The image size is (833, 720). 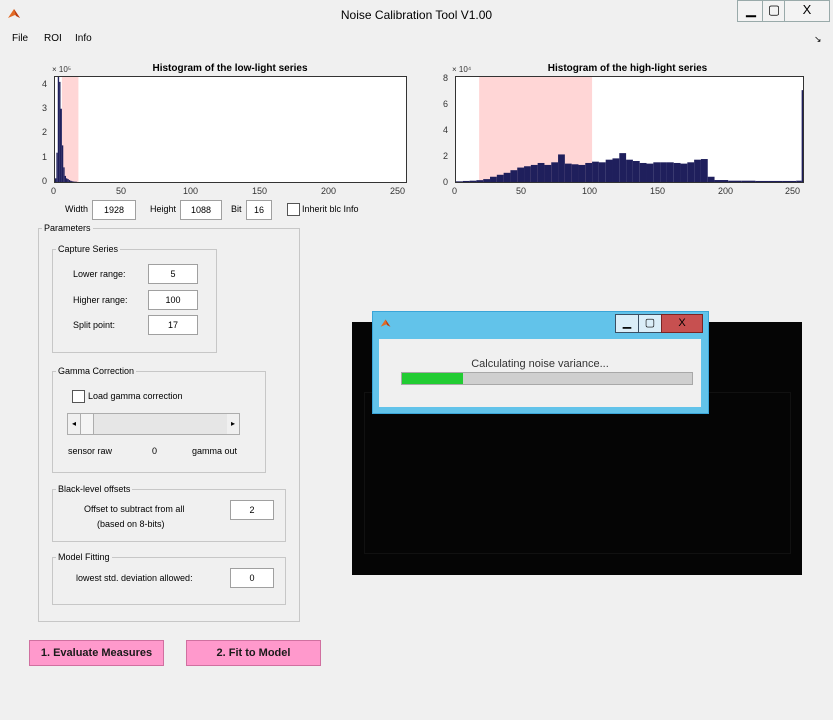 I want to click on slider-thumb, so click(x=87, y=424).